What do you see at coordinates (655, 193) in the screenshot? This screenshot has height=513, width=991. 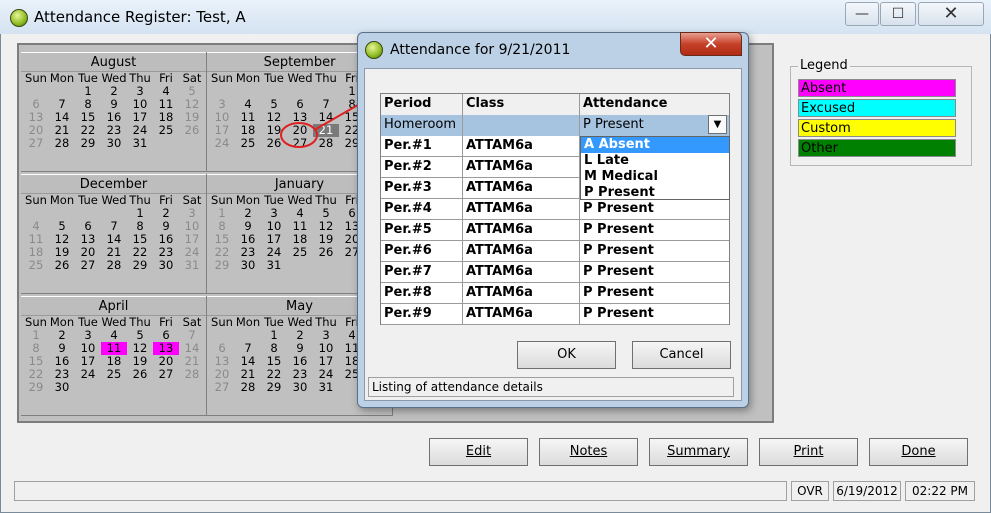 I see `dropdown-option-present: P Present` at bounding box center [655, 193].